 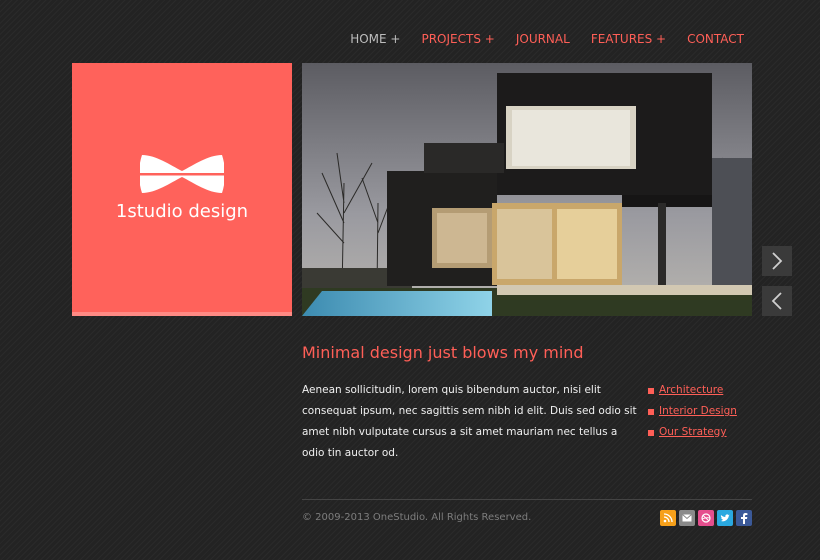 What do you see at coordinates (375, 39) in the screenshot?
I see `nav-home: HOME +` at bounding box center [375, 39].